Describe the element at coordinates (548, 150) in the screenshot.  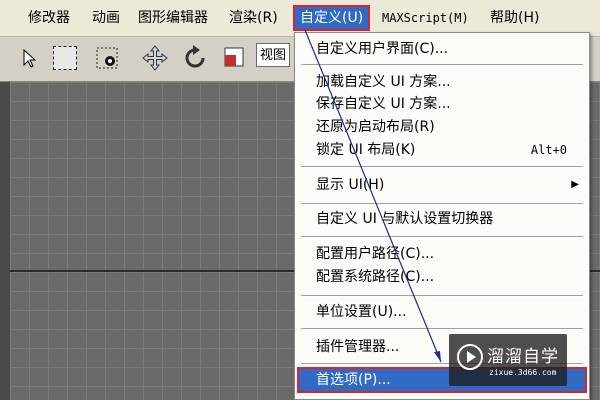
I see `menu-item-shortcut: Alt+0` at that location.